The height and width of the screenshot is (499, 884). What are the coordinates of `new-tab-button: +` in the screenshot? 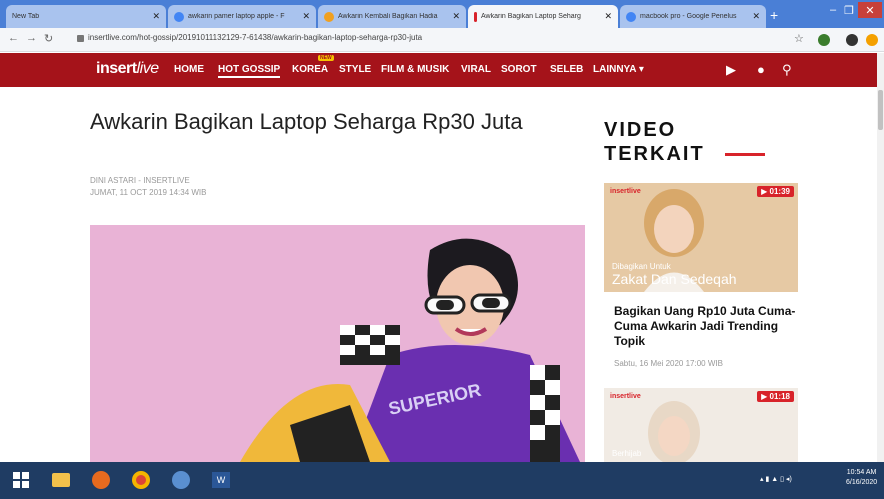 It's located at (774, 15).